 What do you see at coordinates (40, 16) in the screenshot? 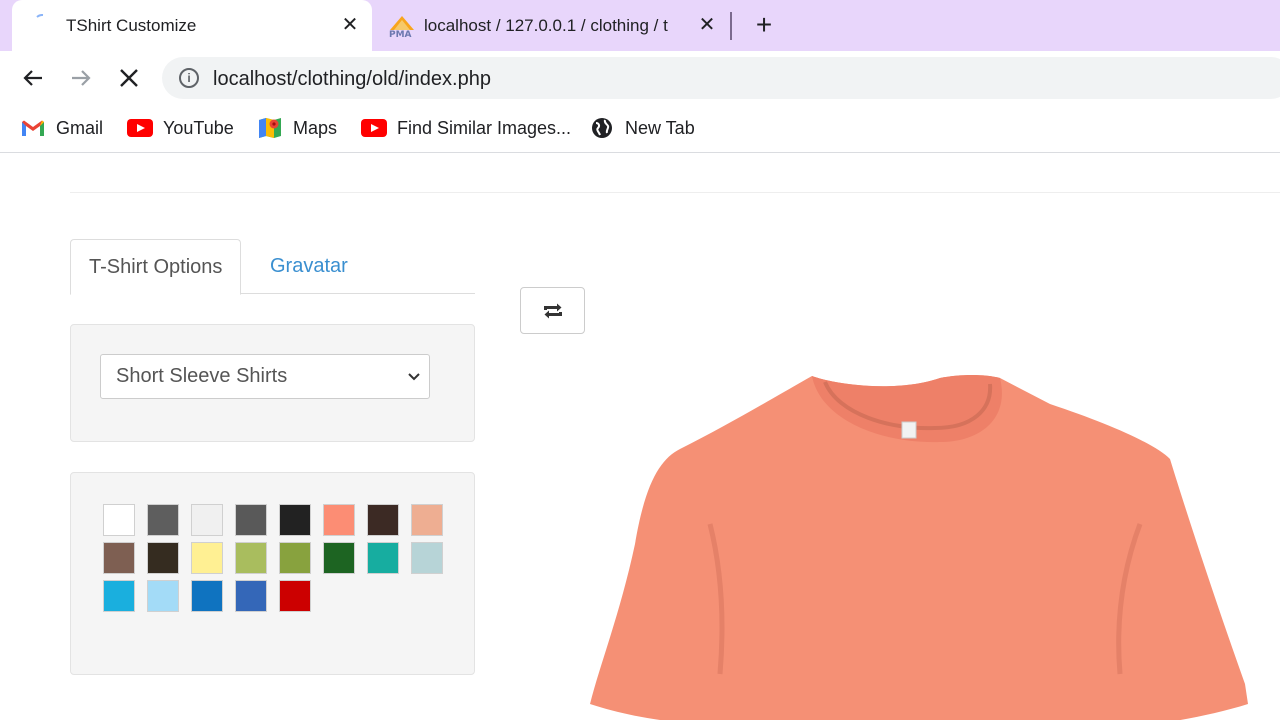
I see `loading-icon` at bounding box center [40, 16].